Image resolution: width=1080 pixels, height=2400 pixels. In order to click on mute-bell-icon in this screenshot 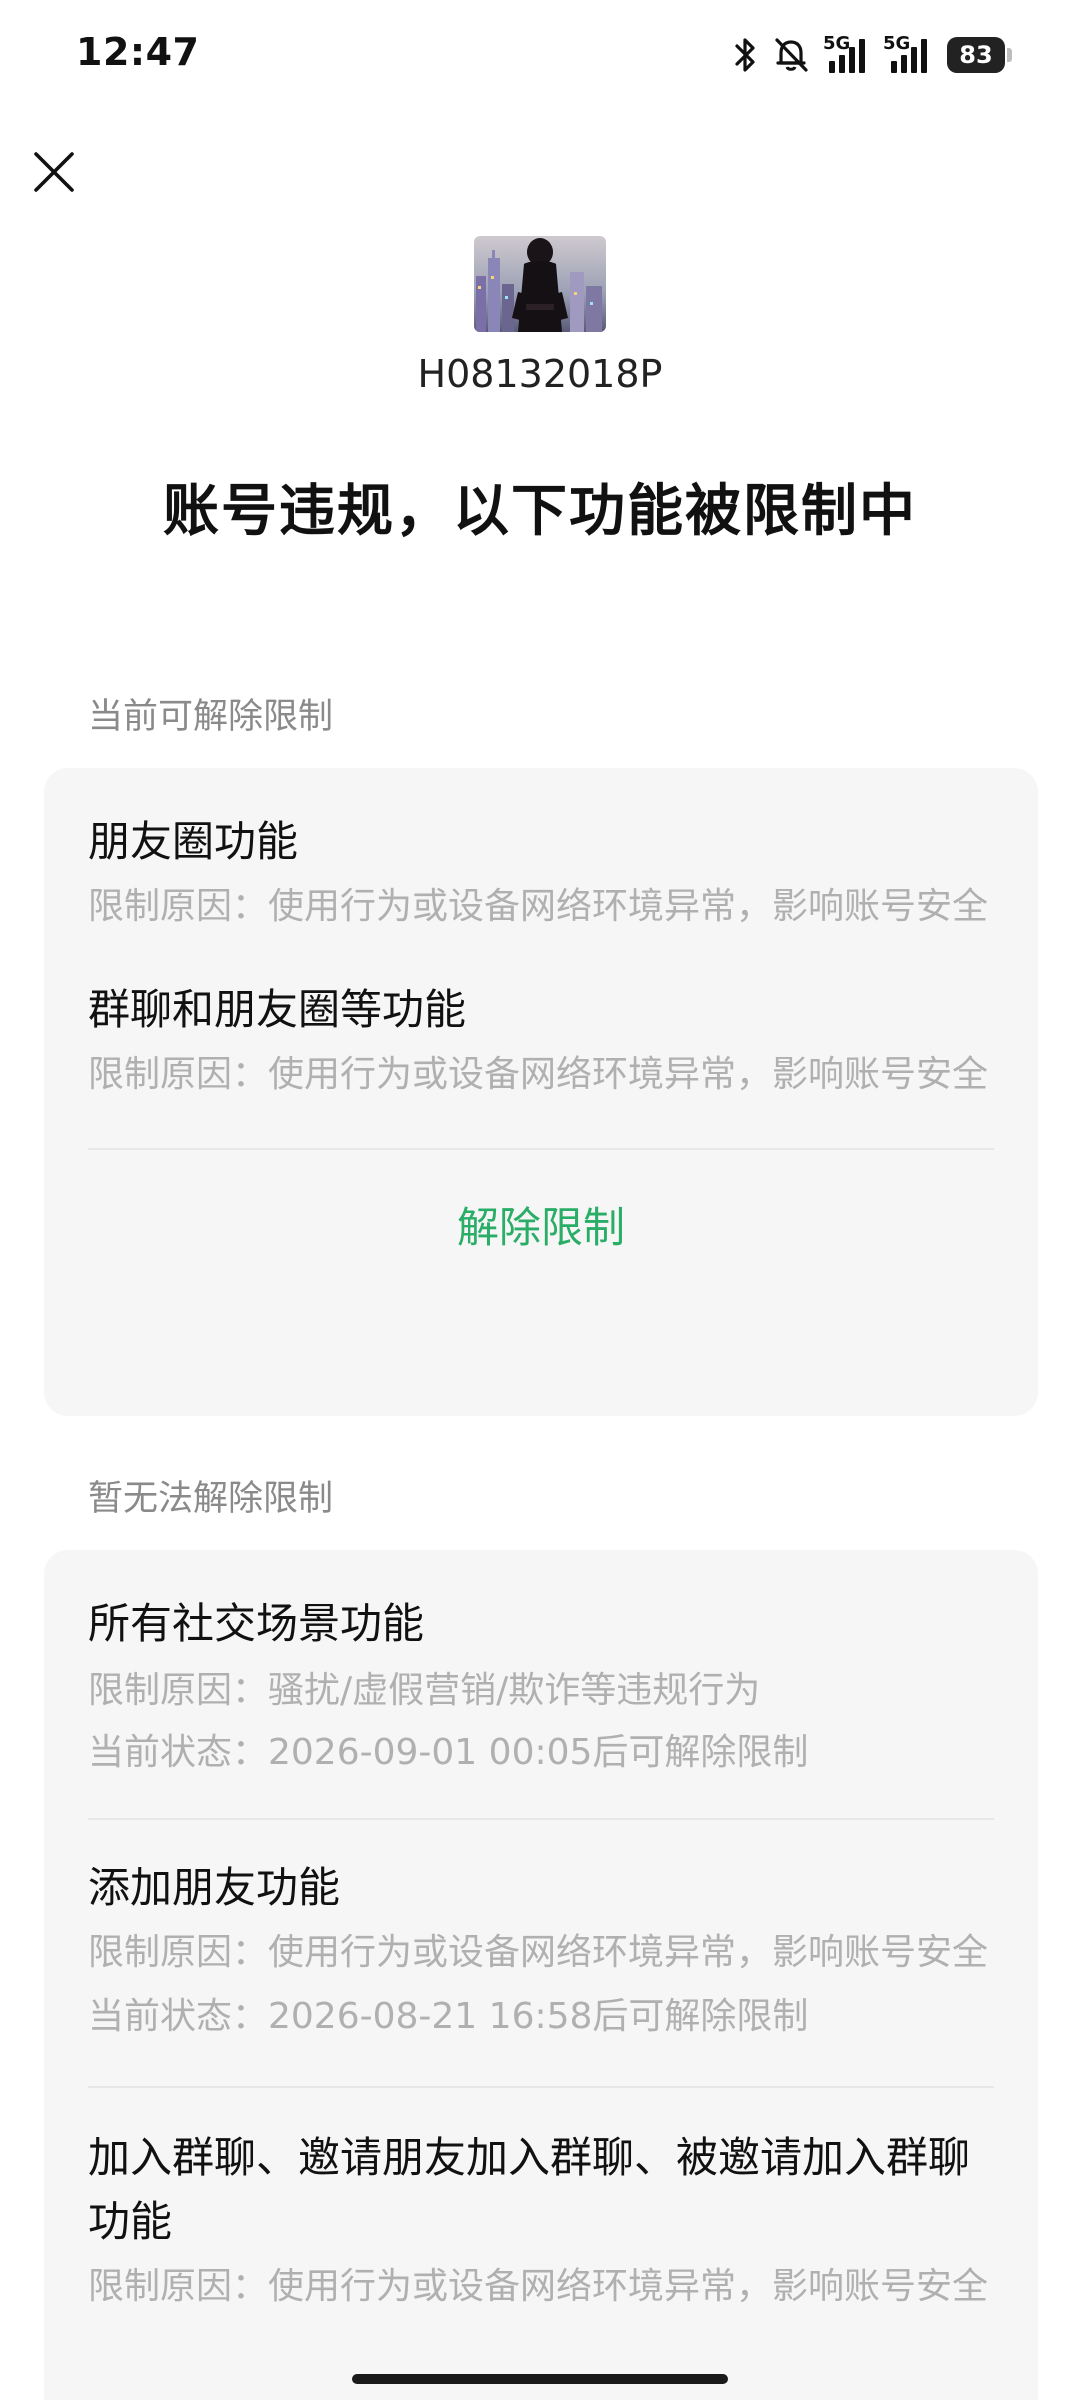, I will do `click(791, 55)`.